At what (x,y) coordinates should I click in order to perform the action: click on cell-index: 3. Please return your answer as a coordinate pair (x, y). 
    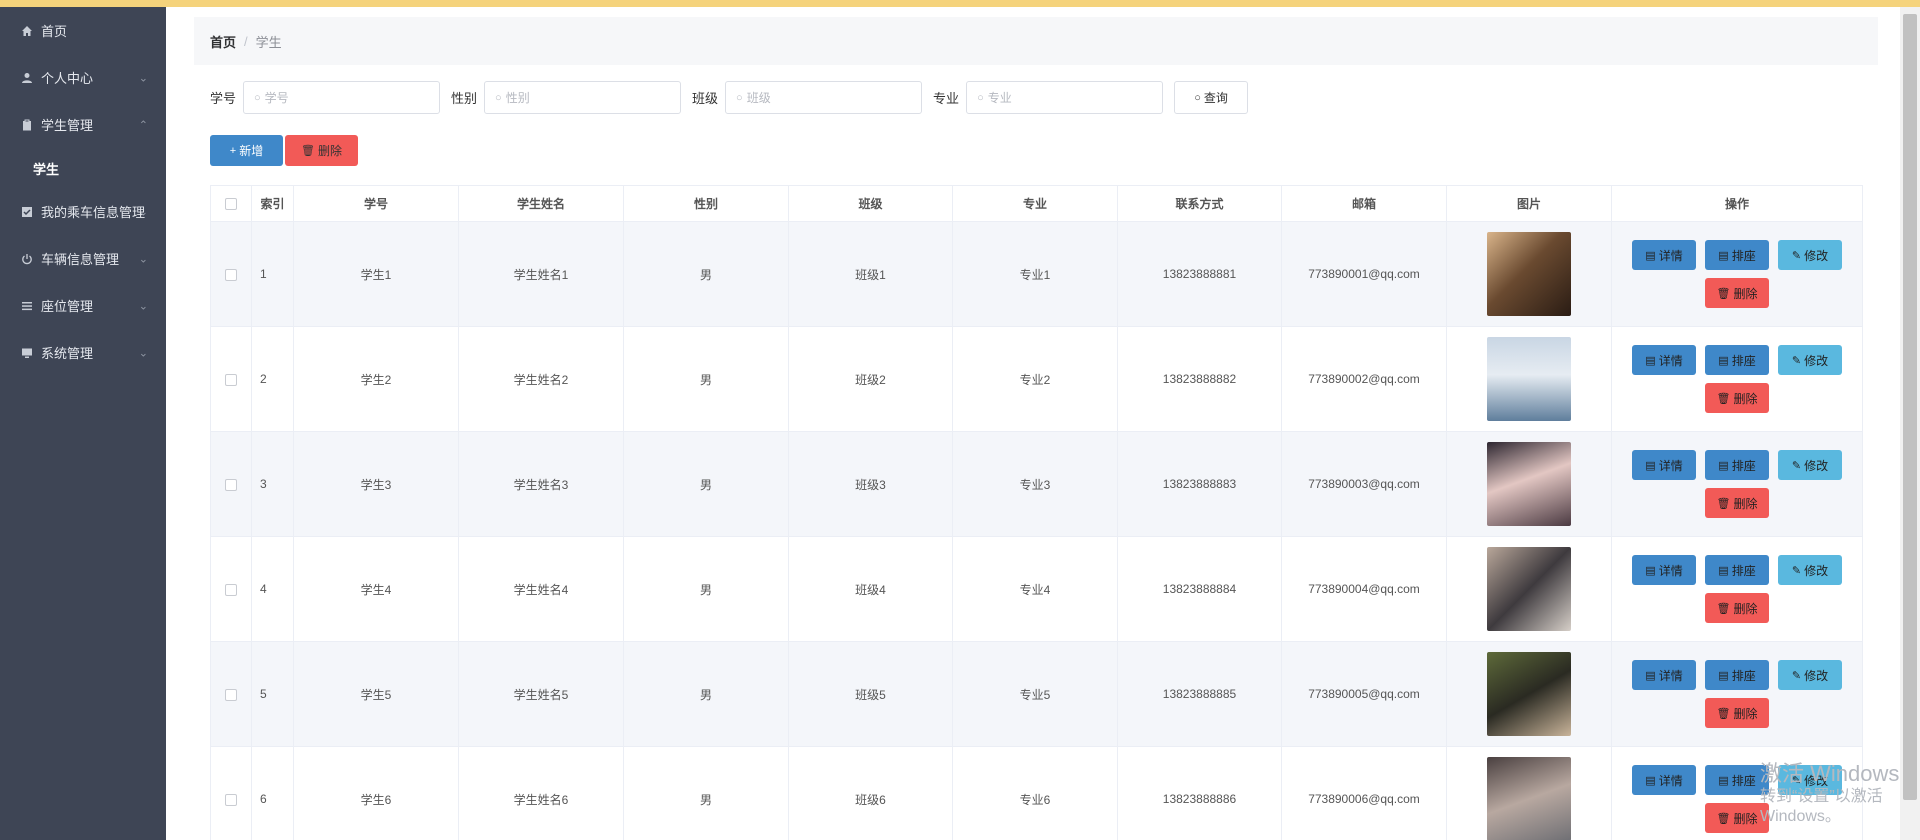
    Looking at the image, I should click on (272, 484).